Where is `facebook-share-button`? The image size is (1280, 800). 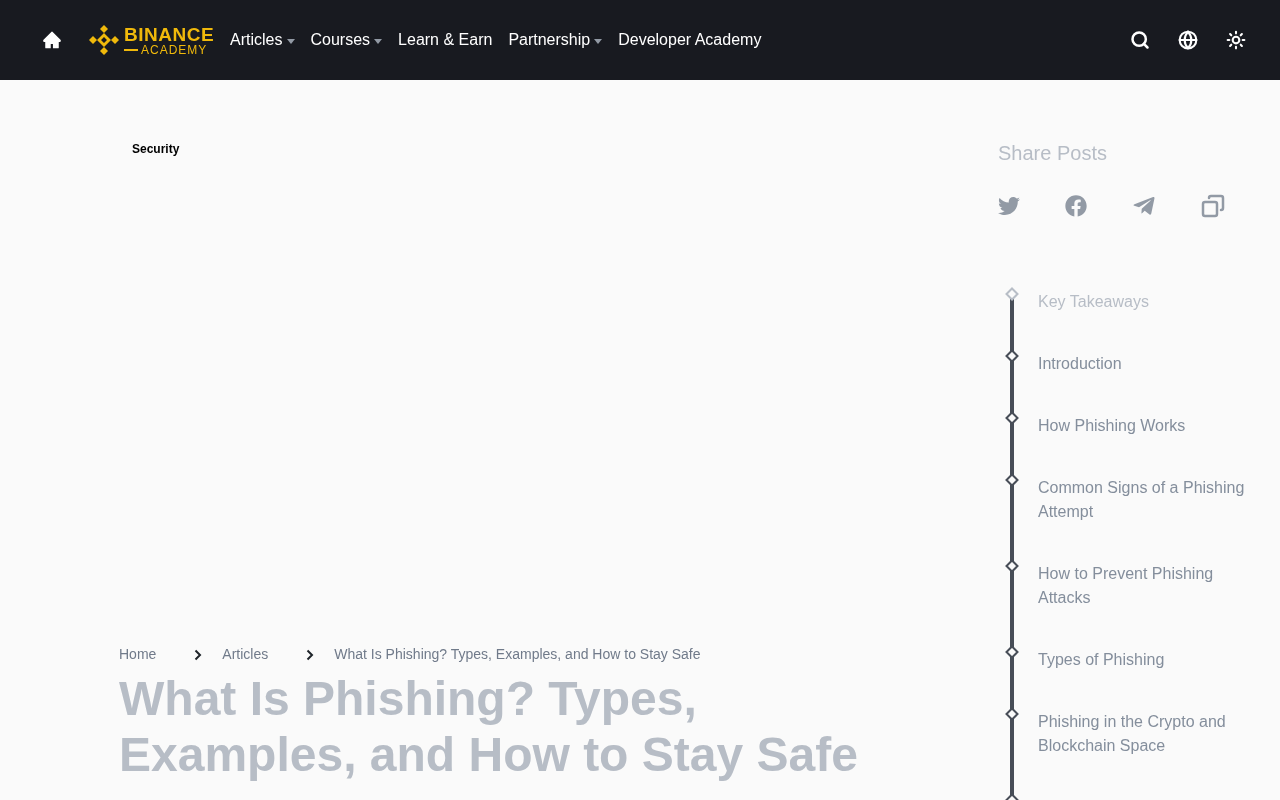
facebook-share-button is located at coordinates (1076, 206).